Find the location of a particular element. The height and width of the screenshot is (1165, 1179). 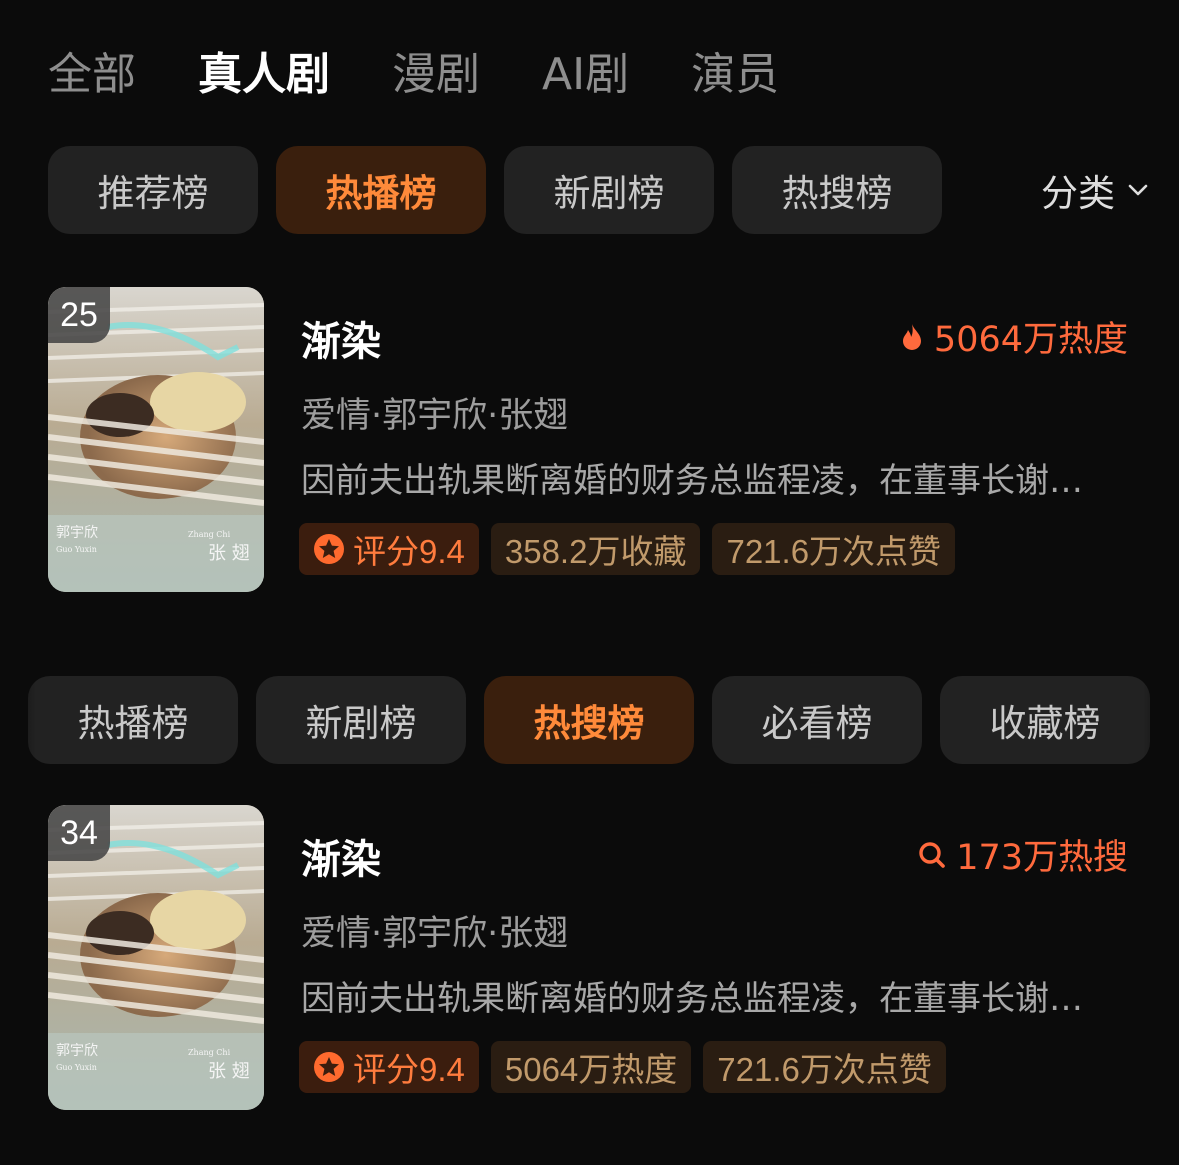

rank-badge: 25 is located at coordinates (79, 315).